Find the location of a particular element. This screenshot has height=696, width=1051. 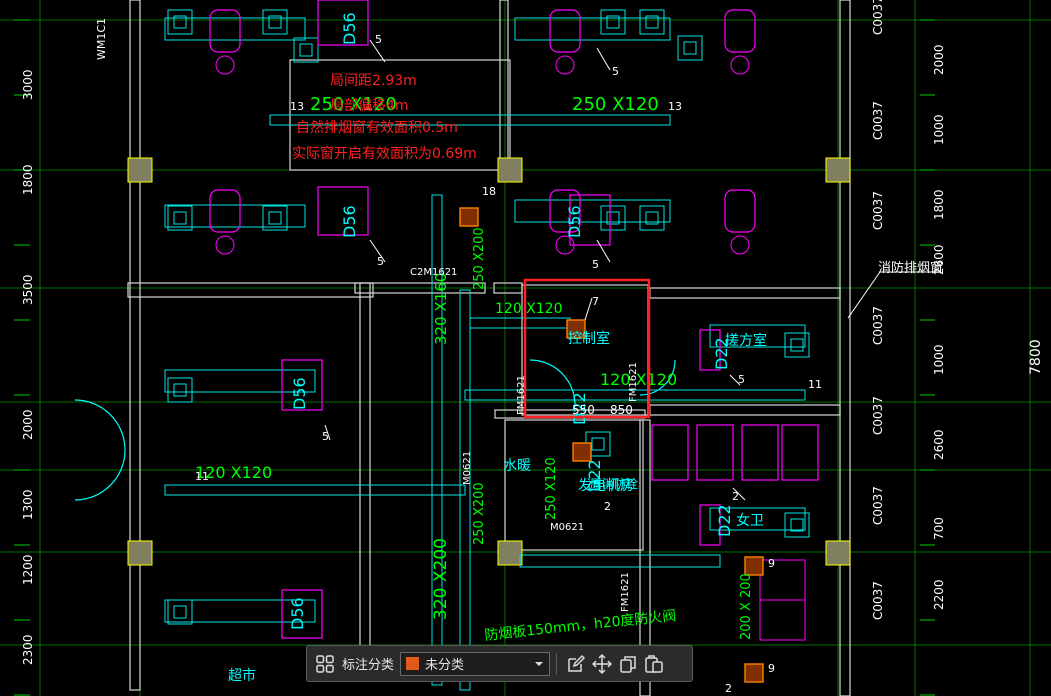

window-dimension: 850 is located at coordinates (621, 410).